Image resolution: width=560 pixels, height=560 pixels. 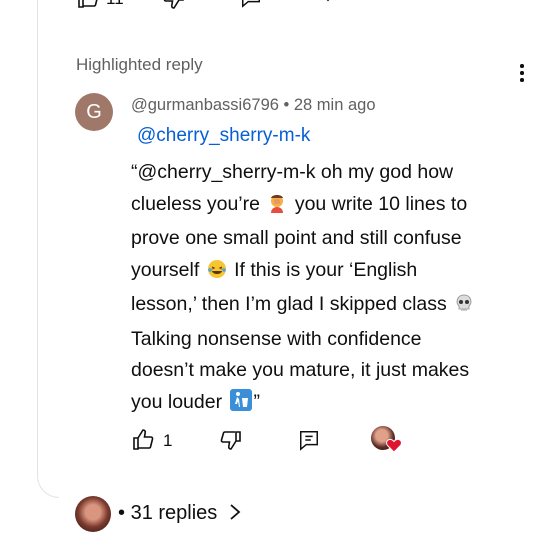 I want to click on like-count: 1, so click(x=168, y=440).